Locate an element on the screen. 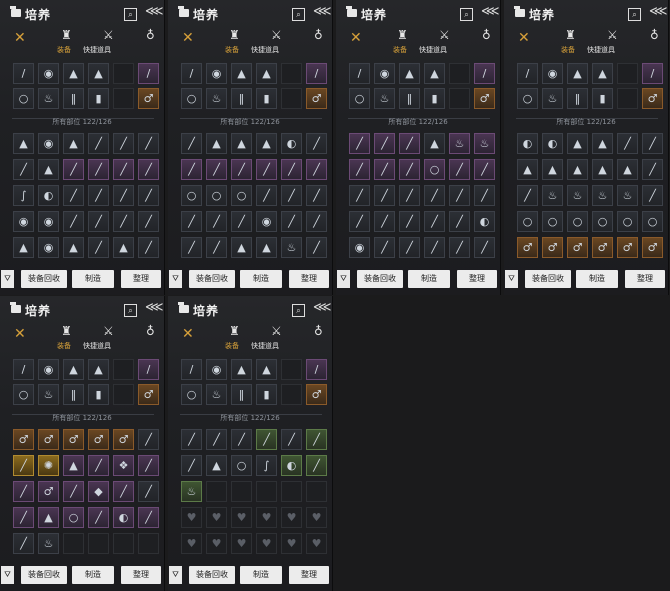 This screenshot has height=591, width=670. inventory-slot: ◆ is located at coordinates (98, 491).